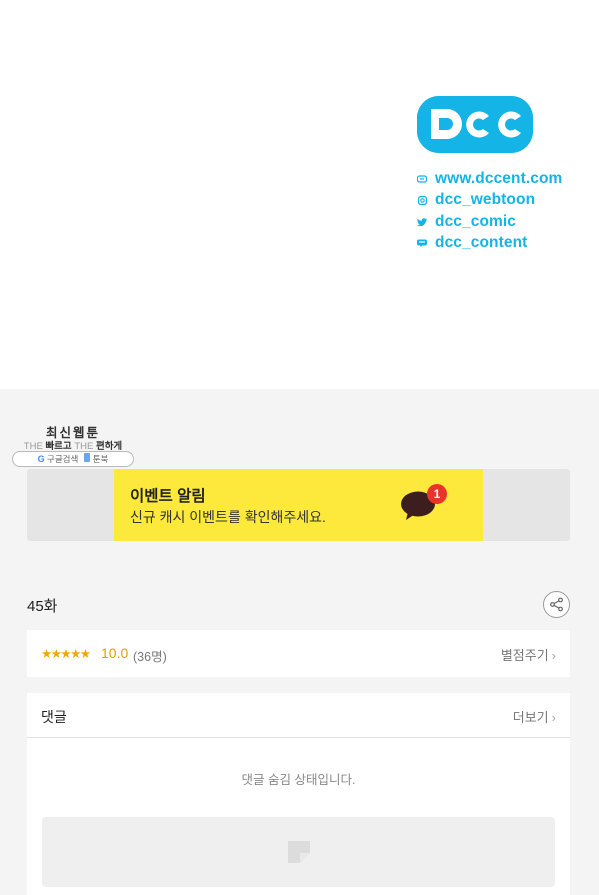 This screenshot has width=599, height=895. I want to click on event-banner: 이벤트 알림 신규 캐시 이벤트를 확인해주세요. 1, so click(298, 505).